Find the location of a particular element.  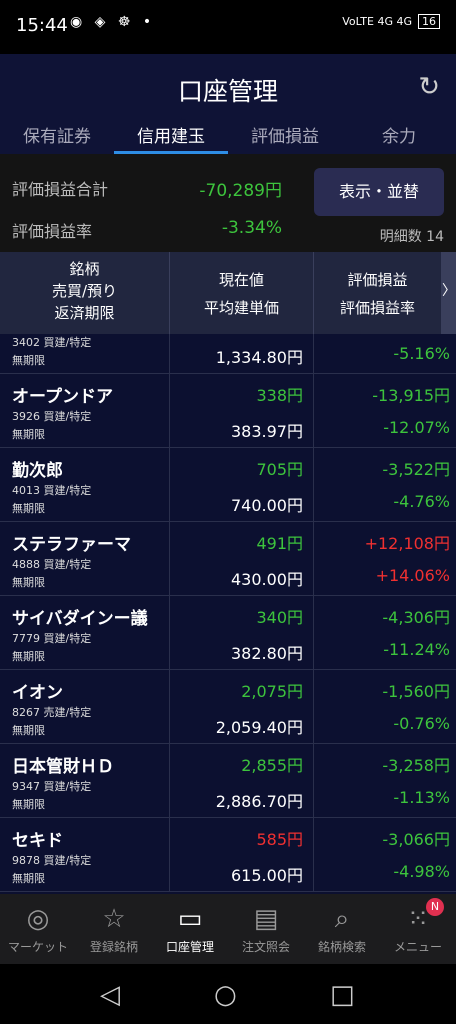

tab-holdings: 保有証券 is located at coordinates (57, 136).